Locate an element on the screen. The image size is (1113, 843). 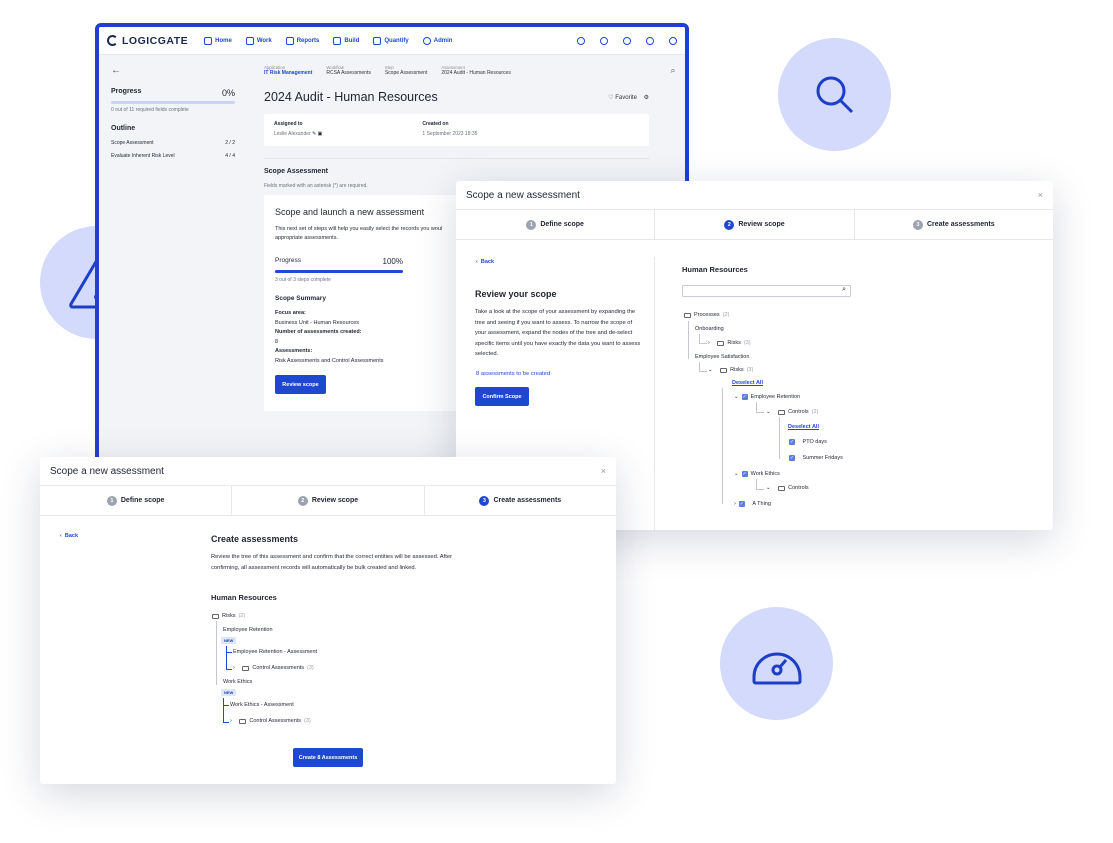
history-icon is located at coordinates (627, 40).